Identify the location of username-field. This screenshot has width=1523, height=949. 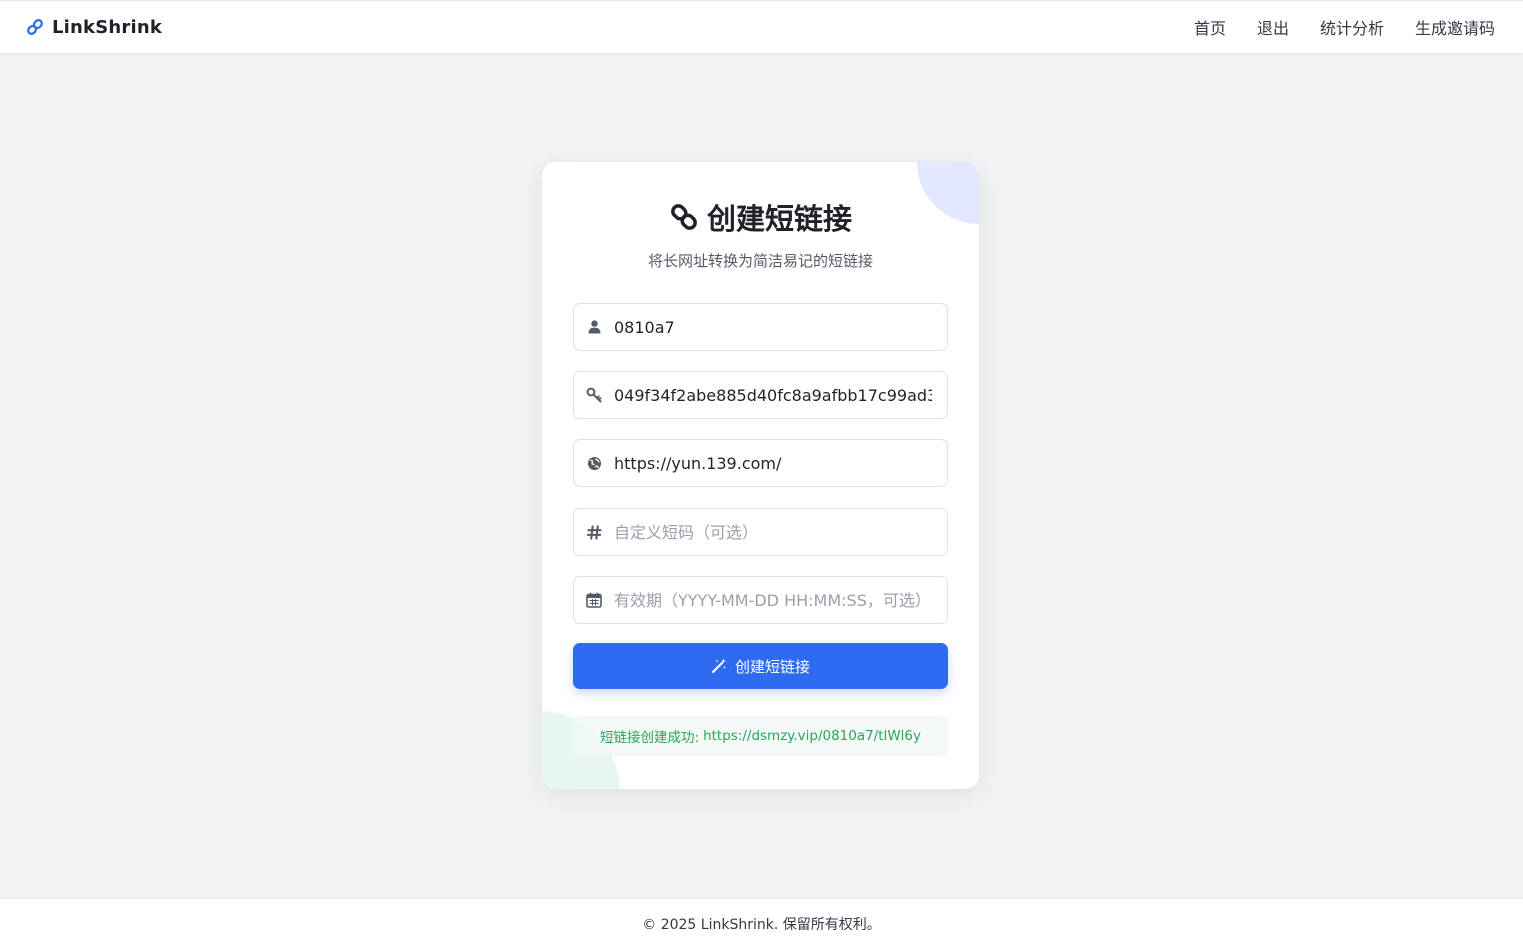
(760, 327).